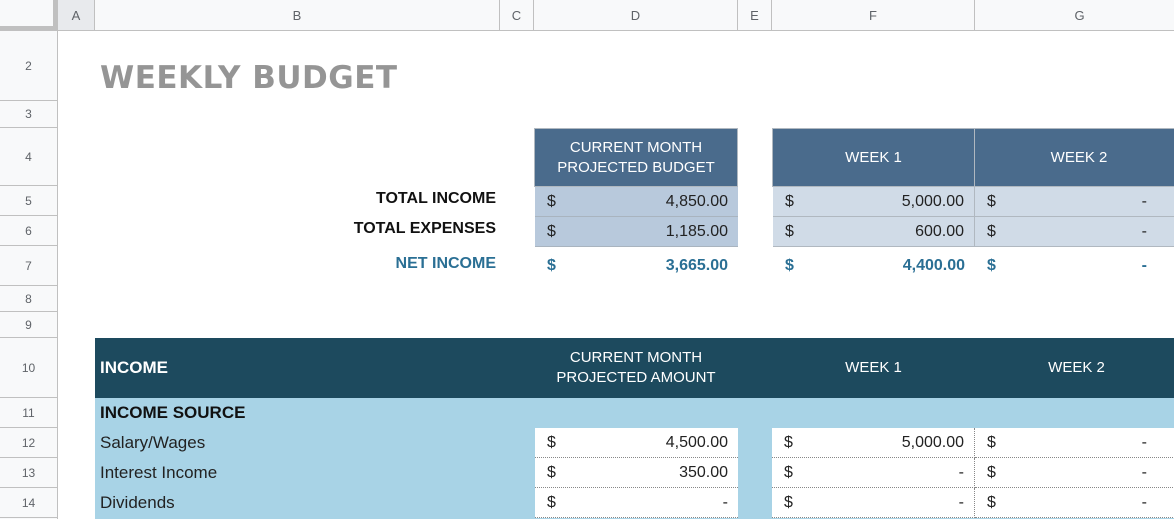 The image size is (1174, 519). I want to click on total-income-week2-cell: $ -, so click(1074, 202).